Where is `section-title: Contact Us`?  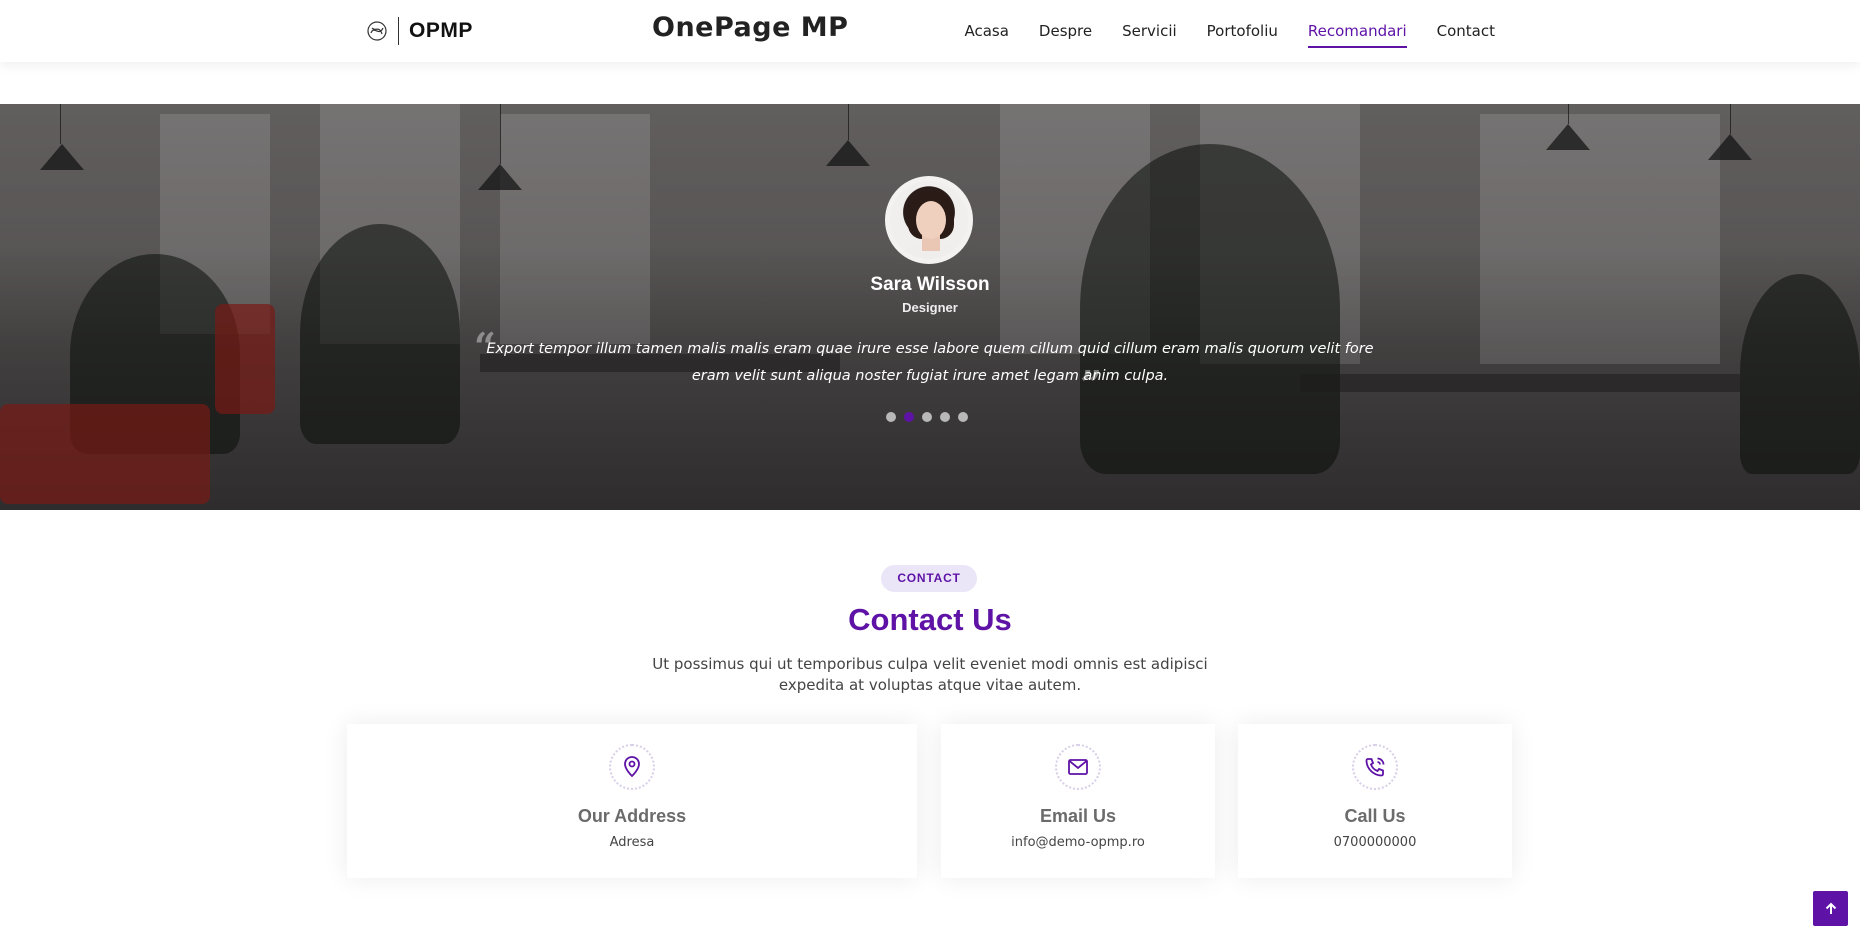
section-title: Contact Us is located at coordinates (930, 619).